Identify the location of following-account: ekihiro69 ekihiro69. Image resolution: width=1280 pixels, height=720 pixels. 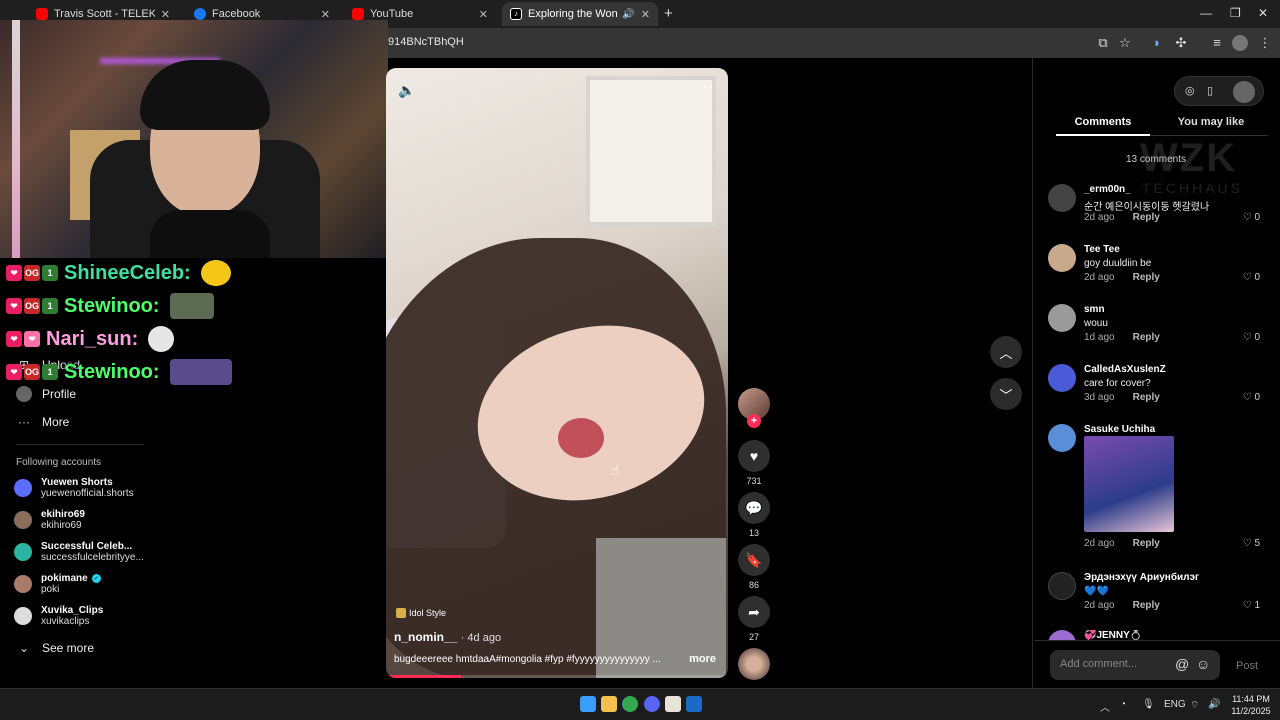
(49, 520).